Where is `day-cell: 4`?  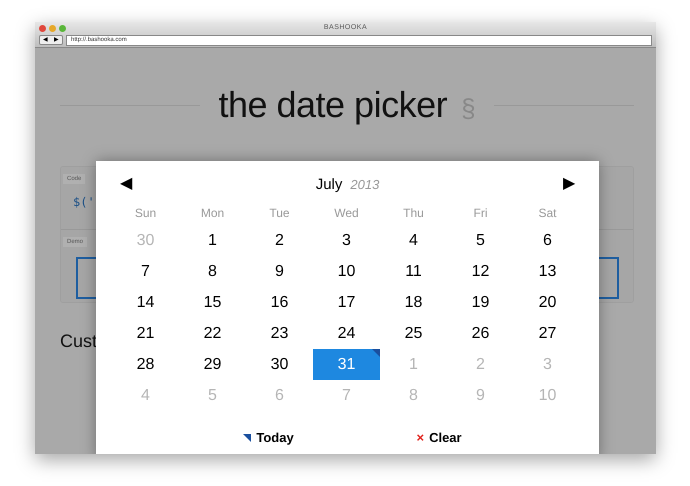
day-cell: 4 is located at coordinates (413, 240).